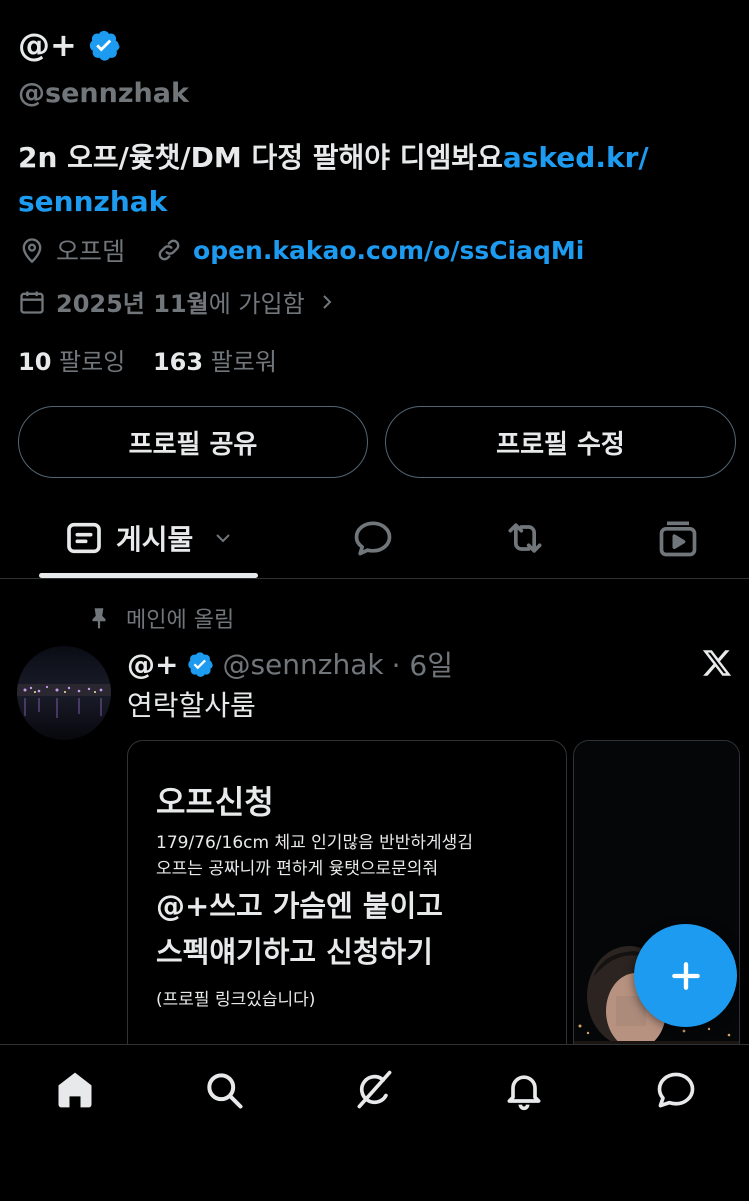 The image size is (749, 1201). Describe the element at coordinates (388, 250) in the screenshot. I see `profile-website-link: open.kakao.com/o/ssCiaqMi` at that location.